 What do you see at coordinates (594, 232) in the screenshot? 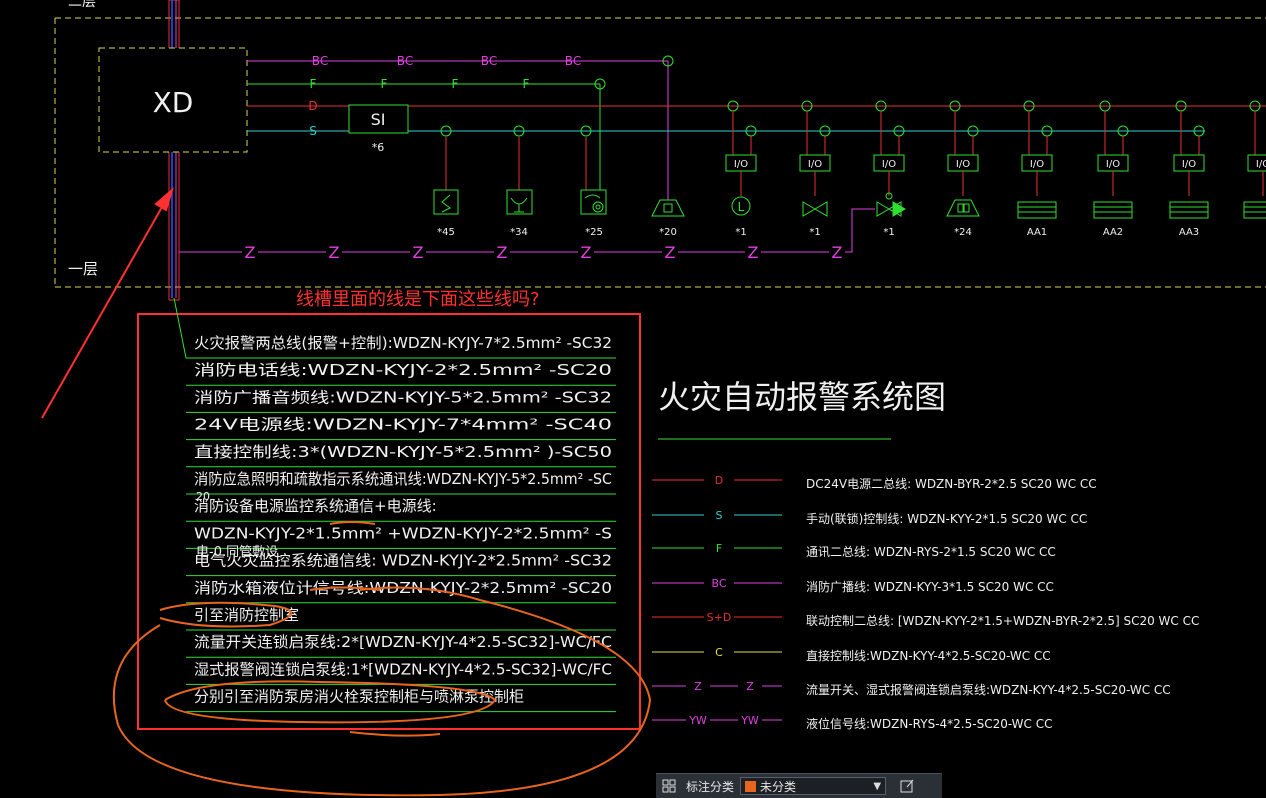
I see `device-count: *25` at bounding box center [594, 232].